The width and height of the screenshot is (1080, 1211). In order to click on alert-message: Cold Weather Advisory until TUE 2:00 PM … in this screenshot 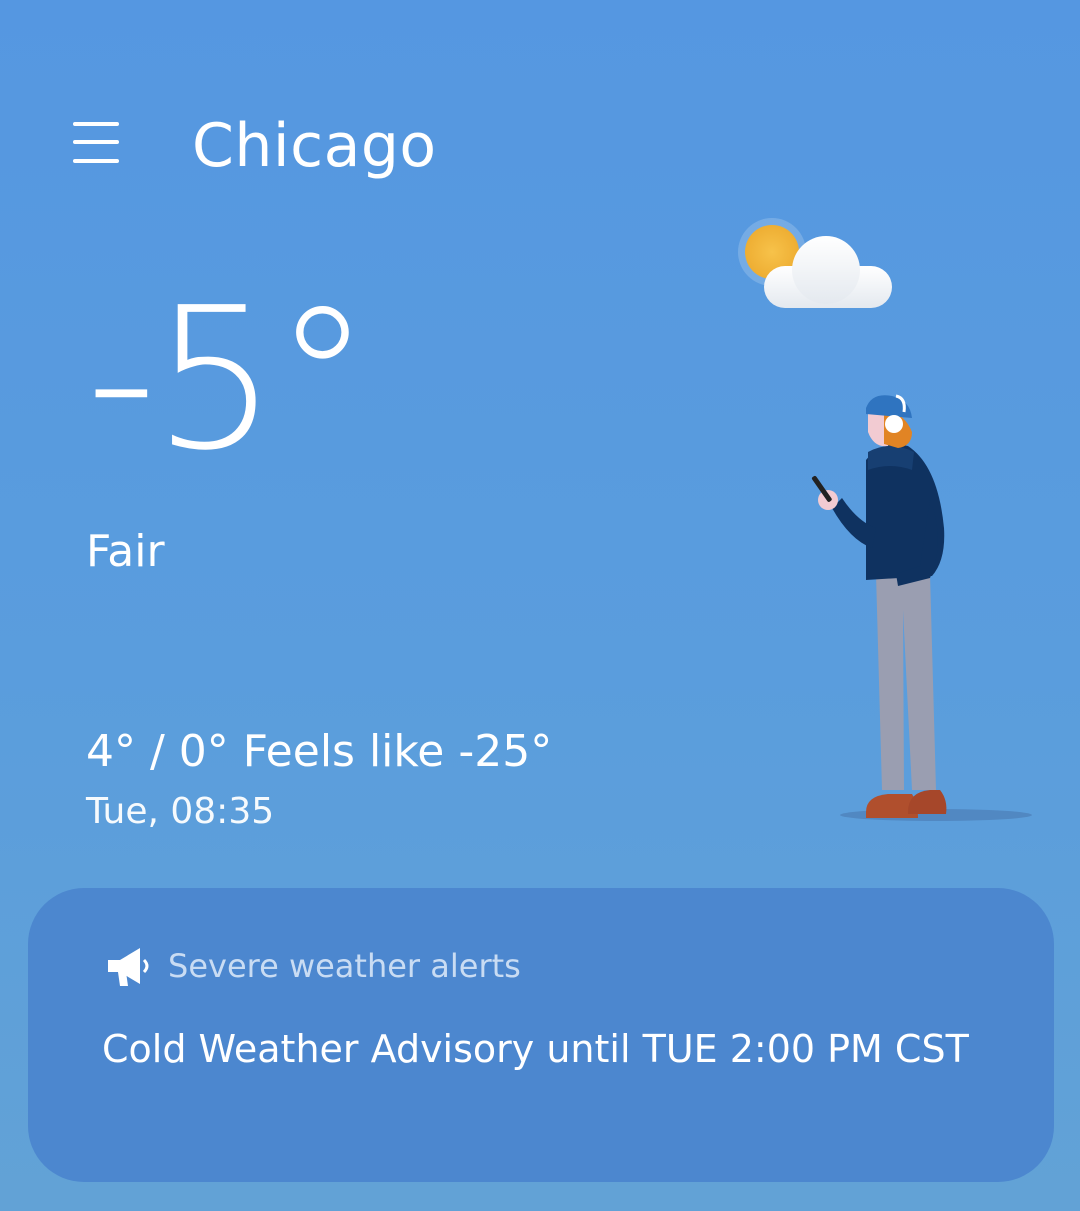, I will do `click(535, 1049)`.